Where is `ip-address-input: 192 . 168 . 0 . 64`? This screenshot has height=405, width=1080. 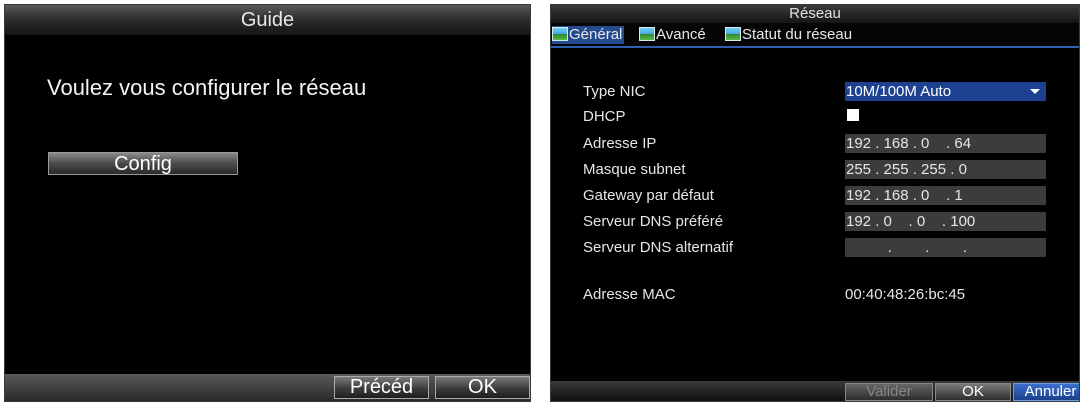 ip-address-input: 192 . 168 . 0 . 64 is located at coordinates (945, 143).